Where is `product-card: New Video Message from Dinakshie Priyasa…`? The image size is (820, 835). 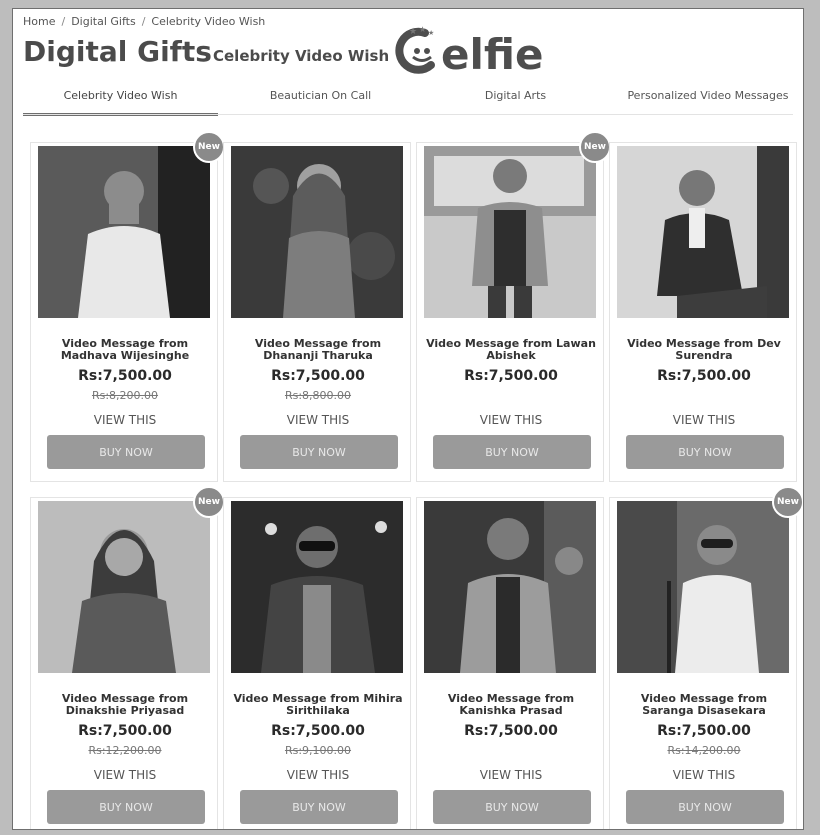
product-card: New Video Message from Dinakshie Priyasa… is located at coordinates (127, 657).